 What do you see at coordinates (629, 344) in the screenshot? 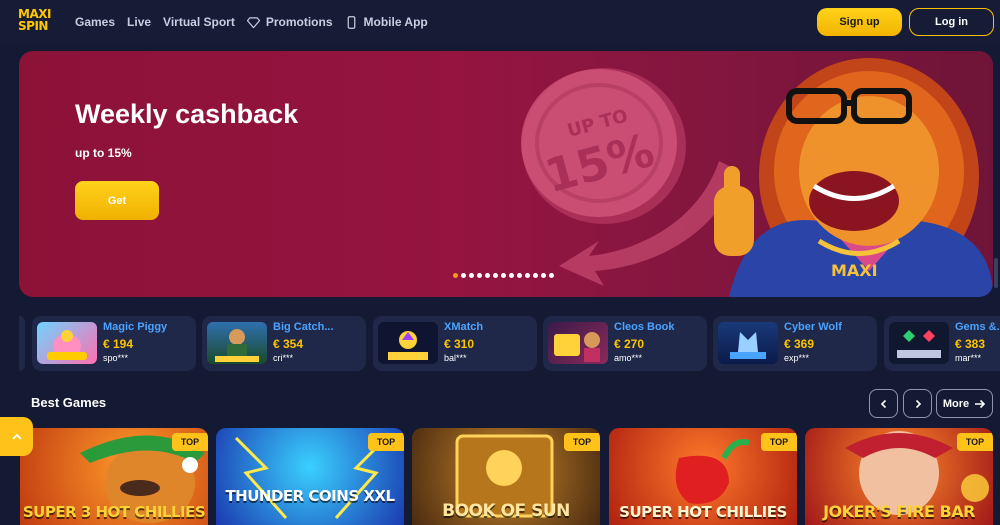
I see `winner-amount: € 270` at bounding box center [629, 344].